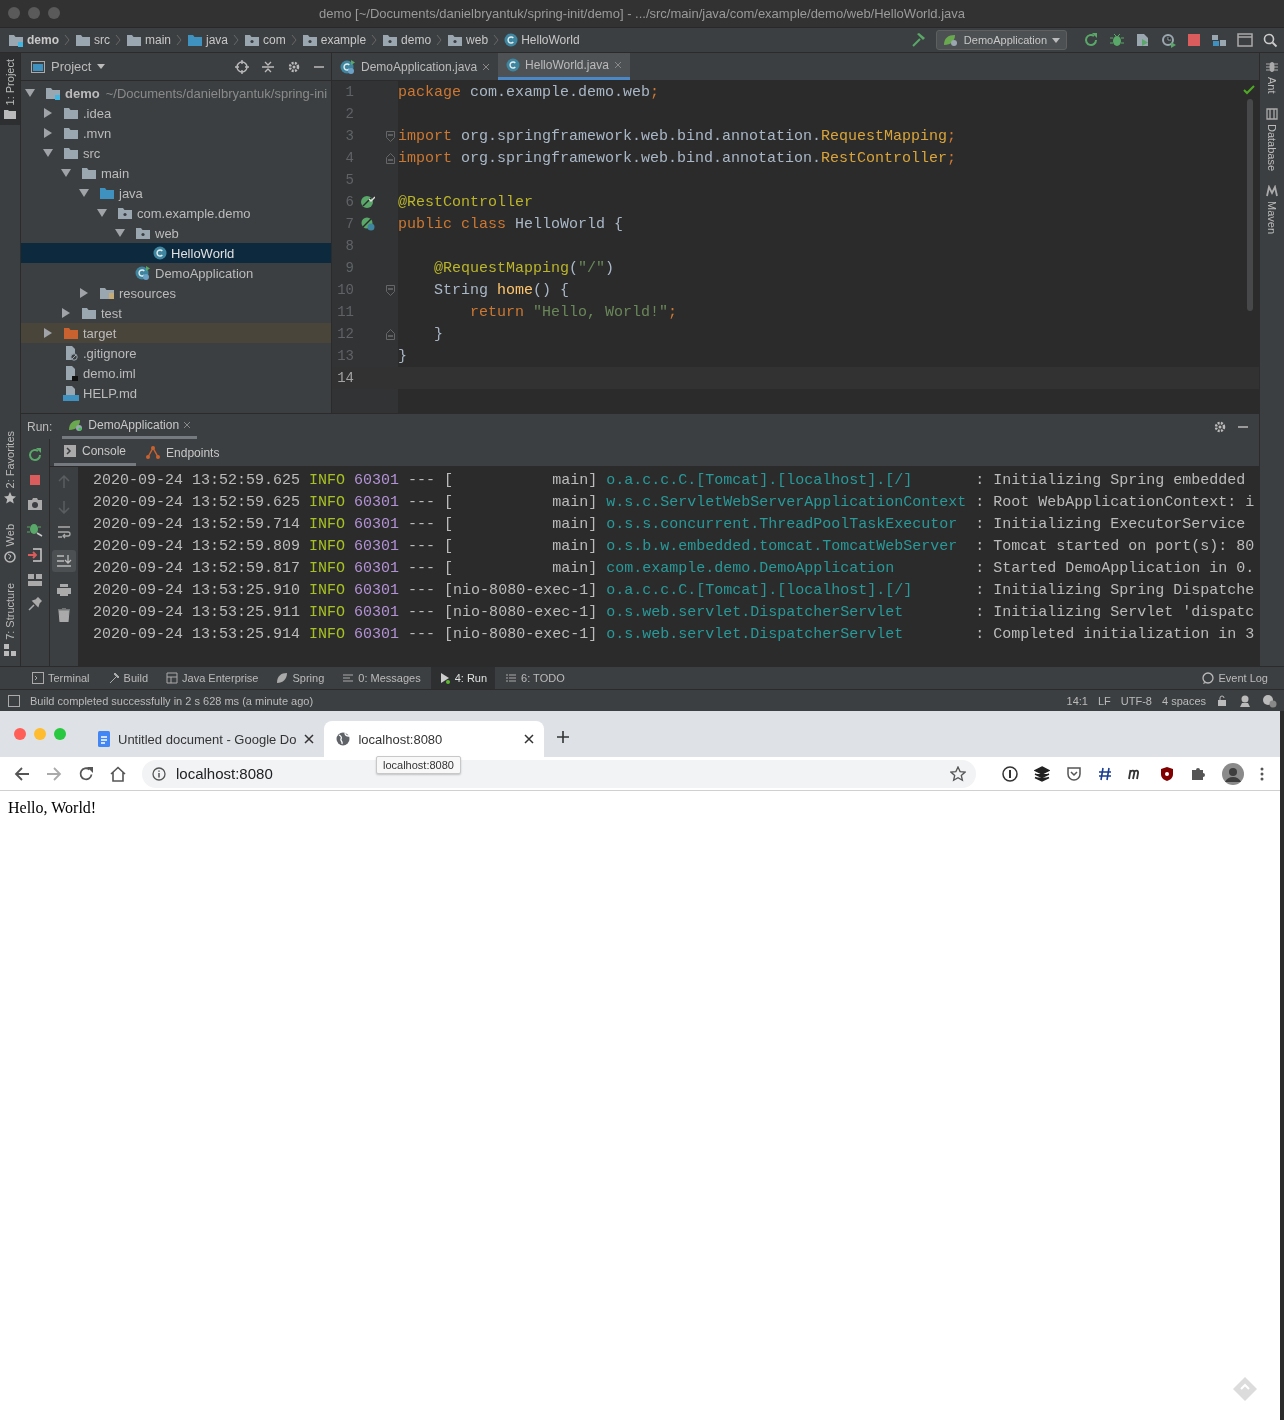 This screenshot has height=1420, width=1284. I want to click on tool-window-tab: 2: Favorites, so click(10, 468).